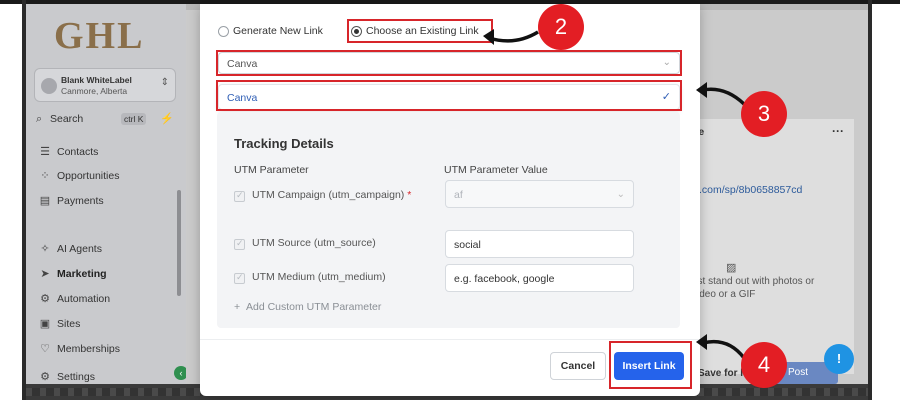 This screenshot has height=400, width=900. Describe the element at coordinates (764, 365) in the screenshot. I see `step-badge-4: 4` at that location.